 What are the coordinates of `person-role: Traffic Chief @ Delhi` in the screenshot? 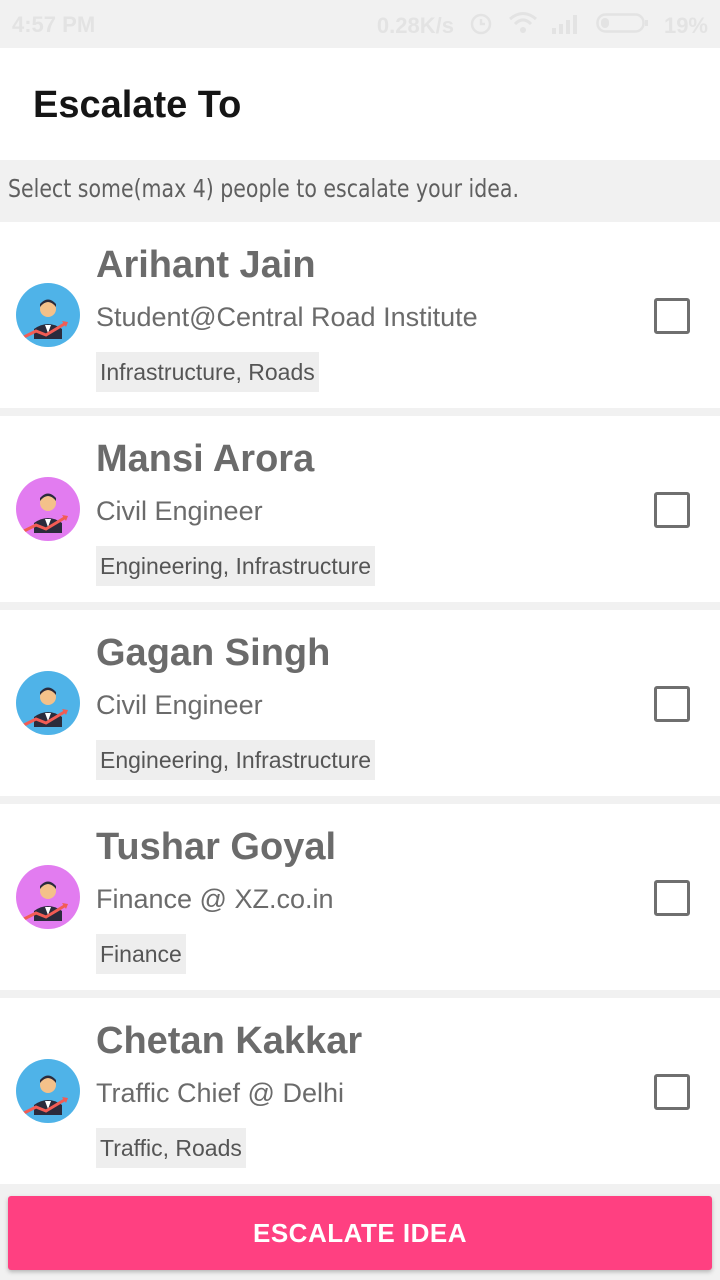 It's located at (220, 1093).